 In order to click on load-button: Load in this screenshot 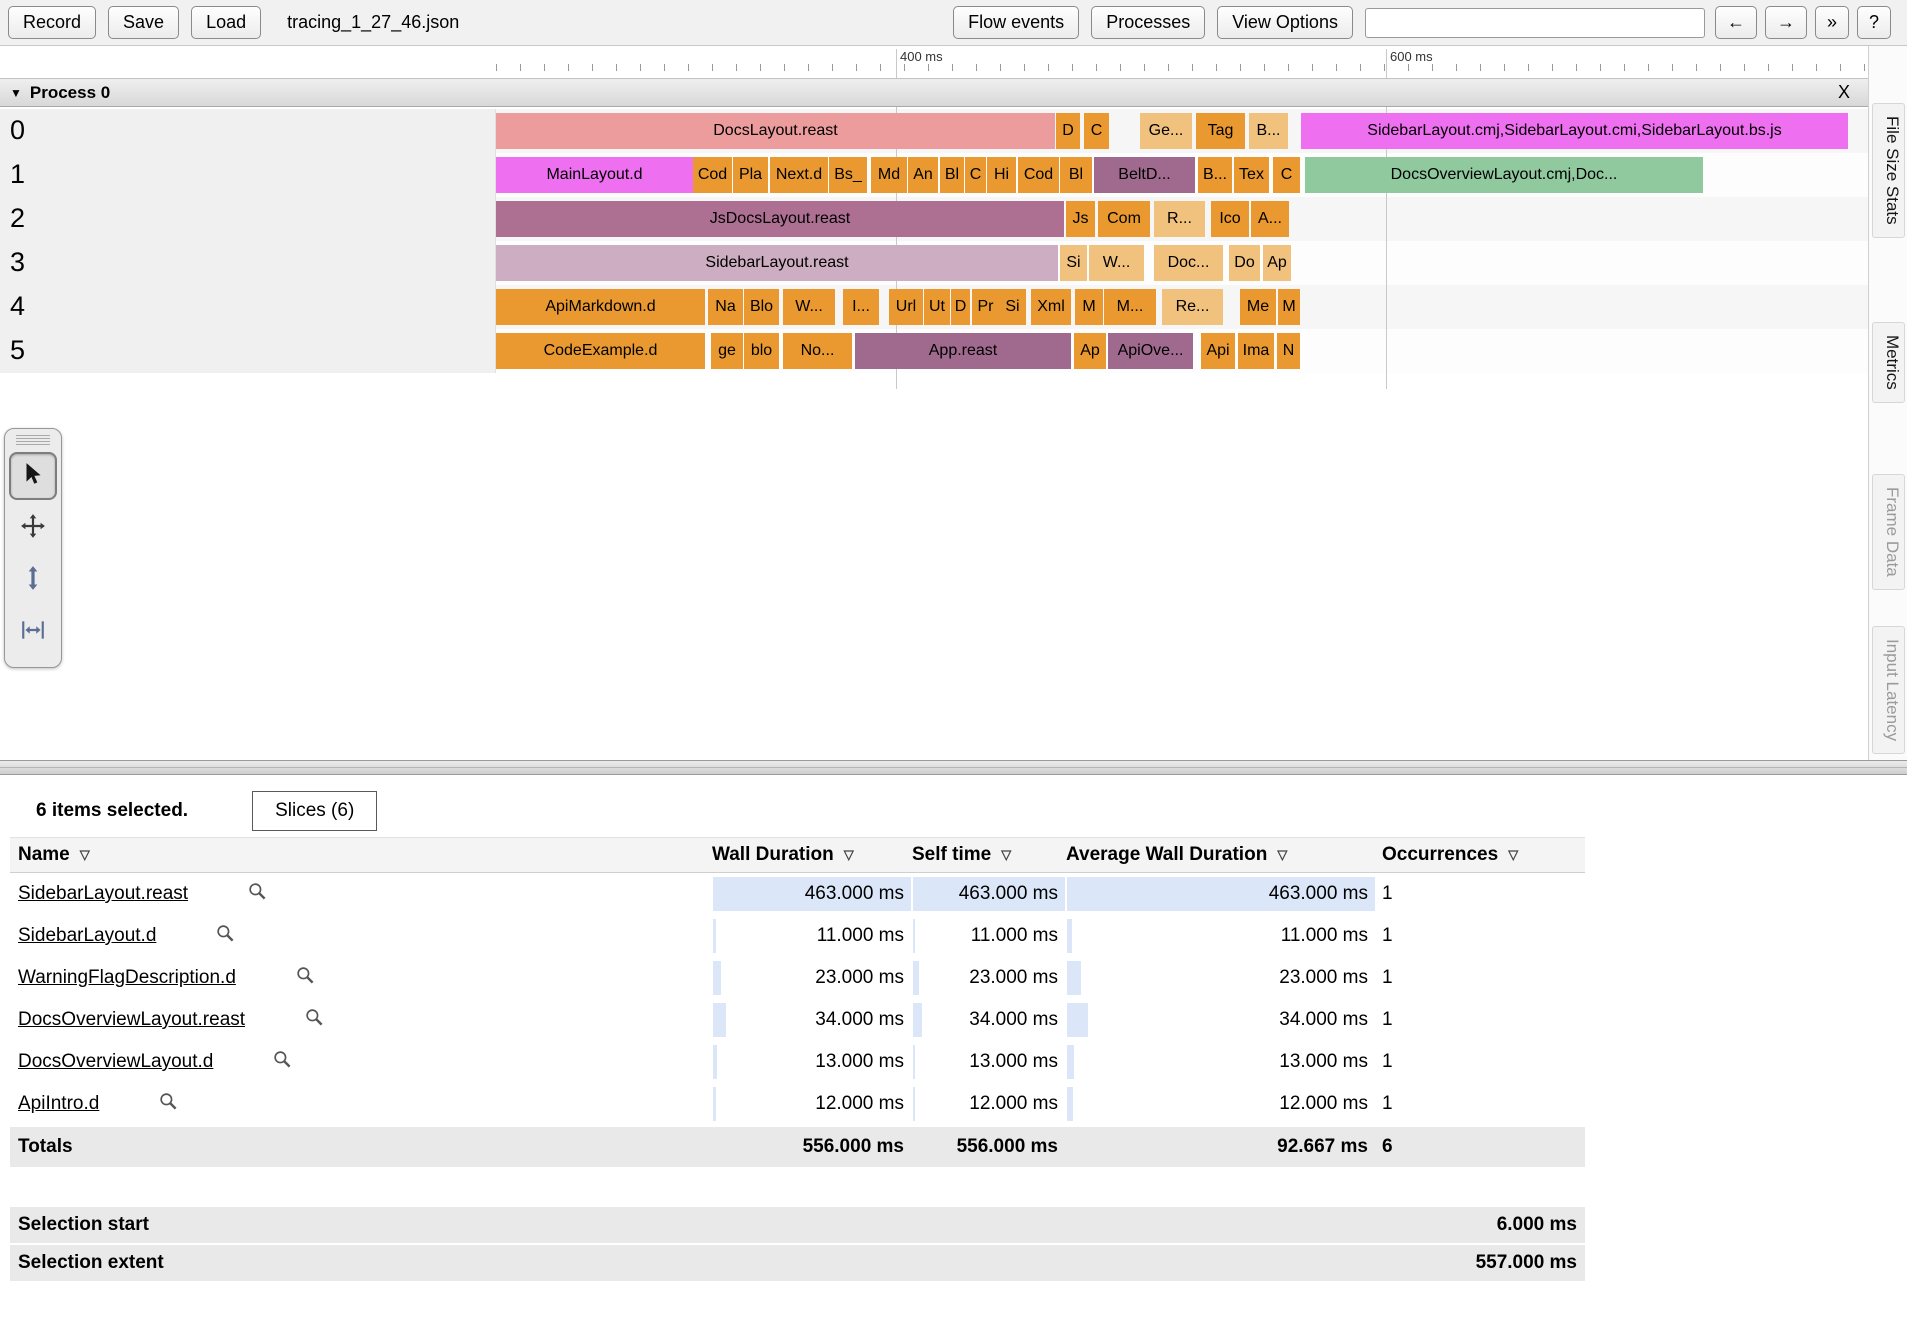, I will do `click(226, 22)`.